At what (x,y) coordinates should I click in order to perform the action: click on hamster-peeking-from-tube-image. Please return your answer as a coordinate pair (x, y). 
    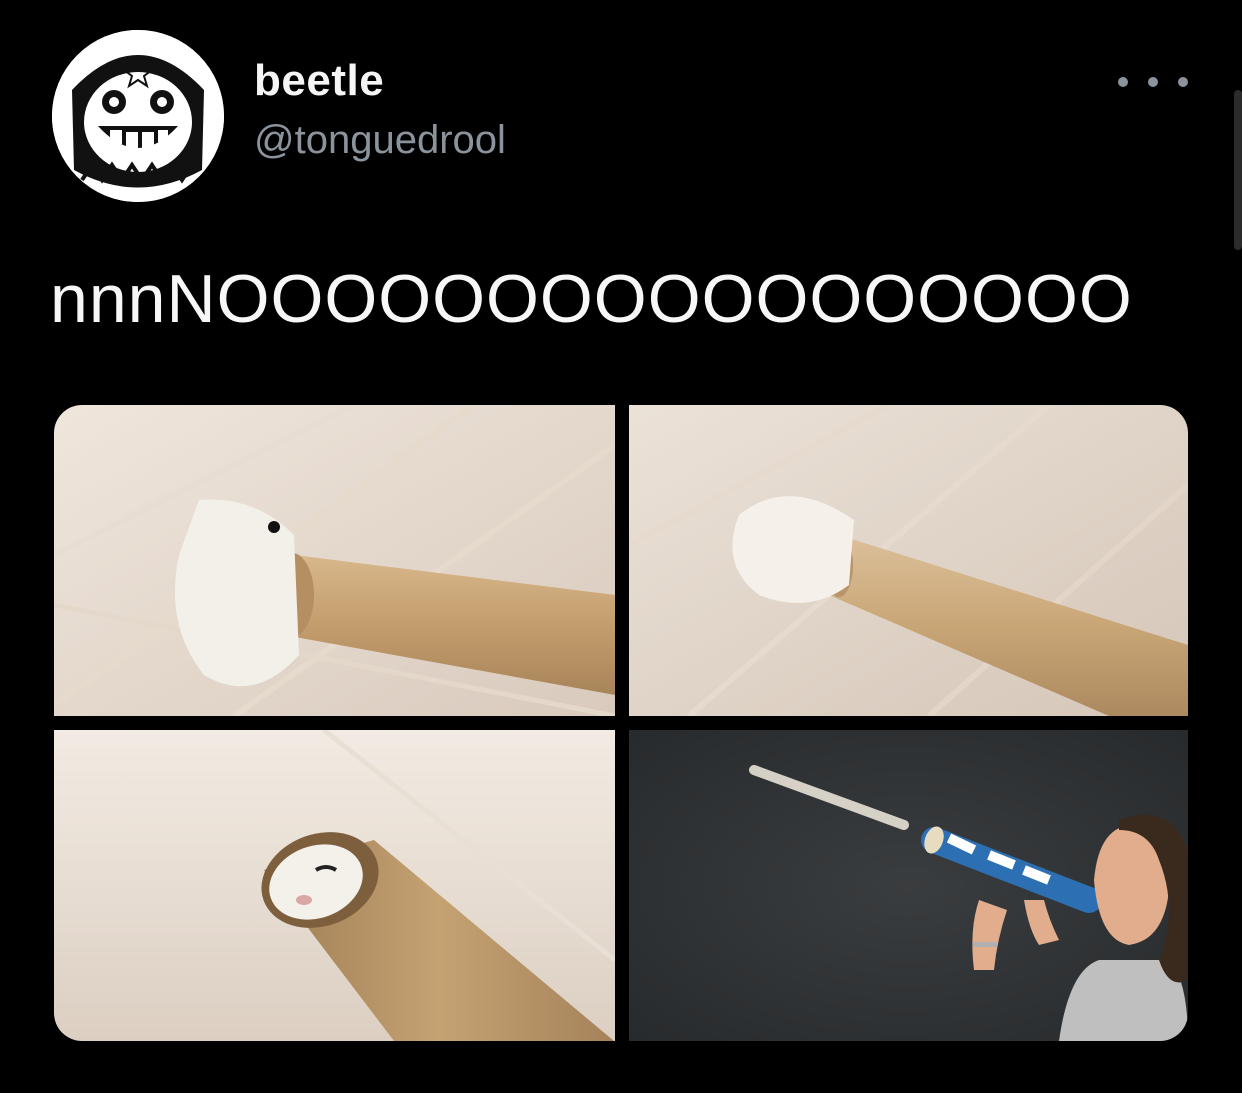
    Looking at the image, I should click on (334, 885).